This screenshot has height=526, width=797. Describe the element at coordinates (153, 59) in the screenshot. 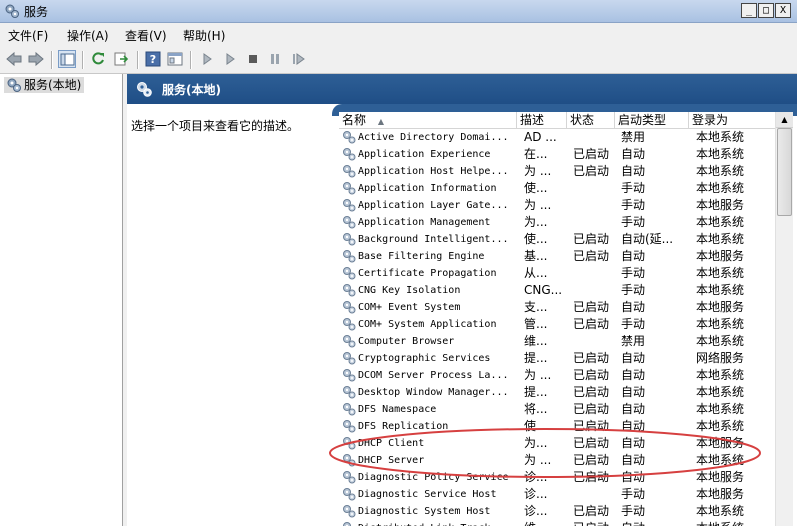

I see `help-icon: ?` at that location.